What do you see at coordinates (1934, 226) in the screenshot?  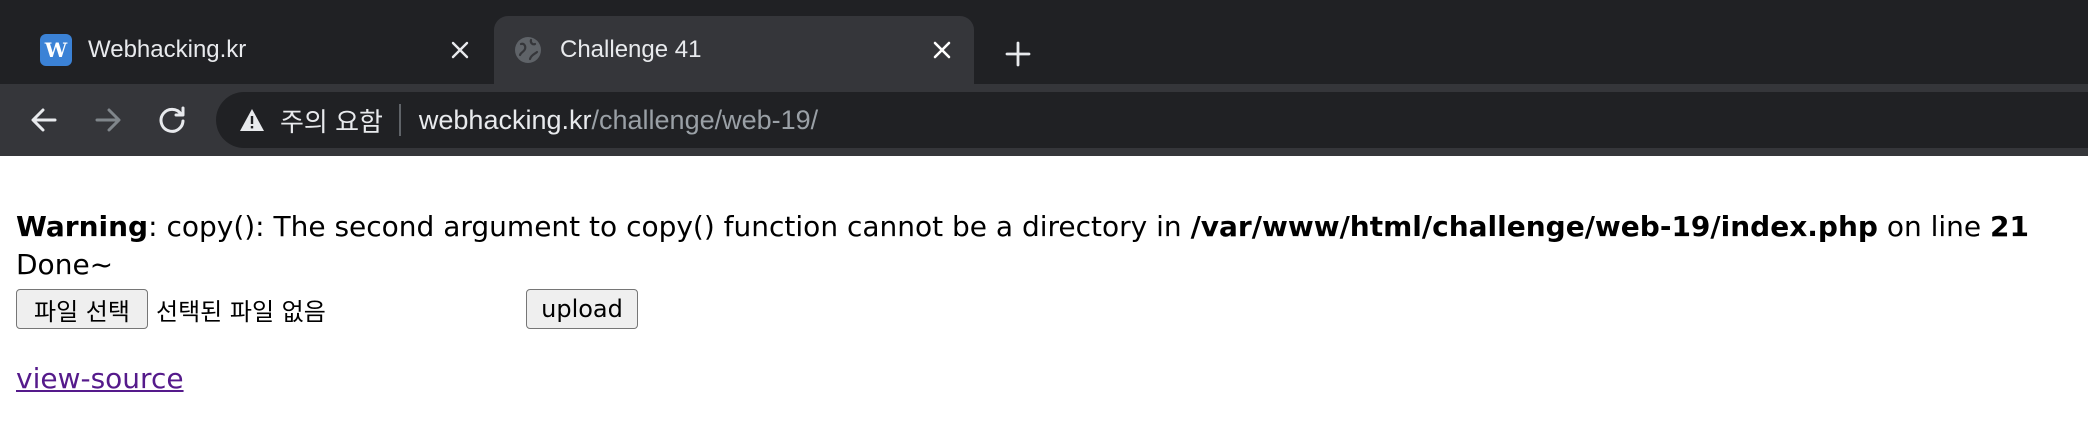 I see `warning-line-text: on line` at bounding box center [1934, 226].